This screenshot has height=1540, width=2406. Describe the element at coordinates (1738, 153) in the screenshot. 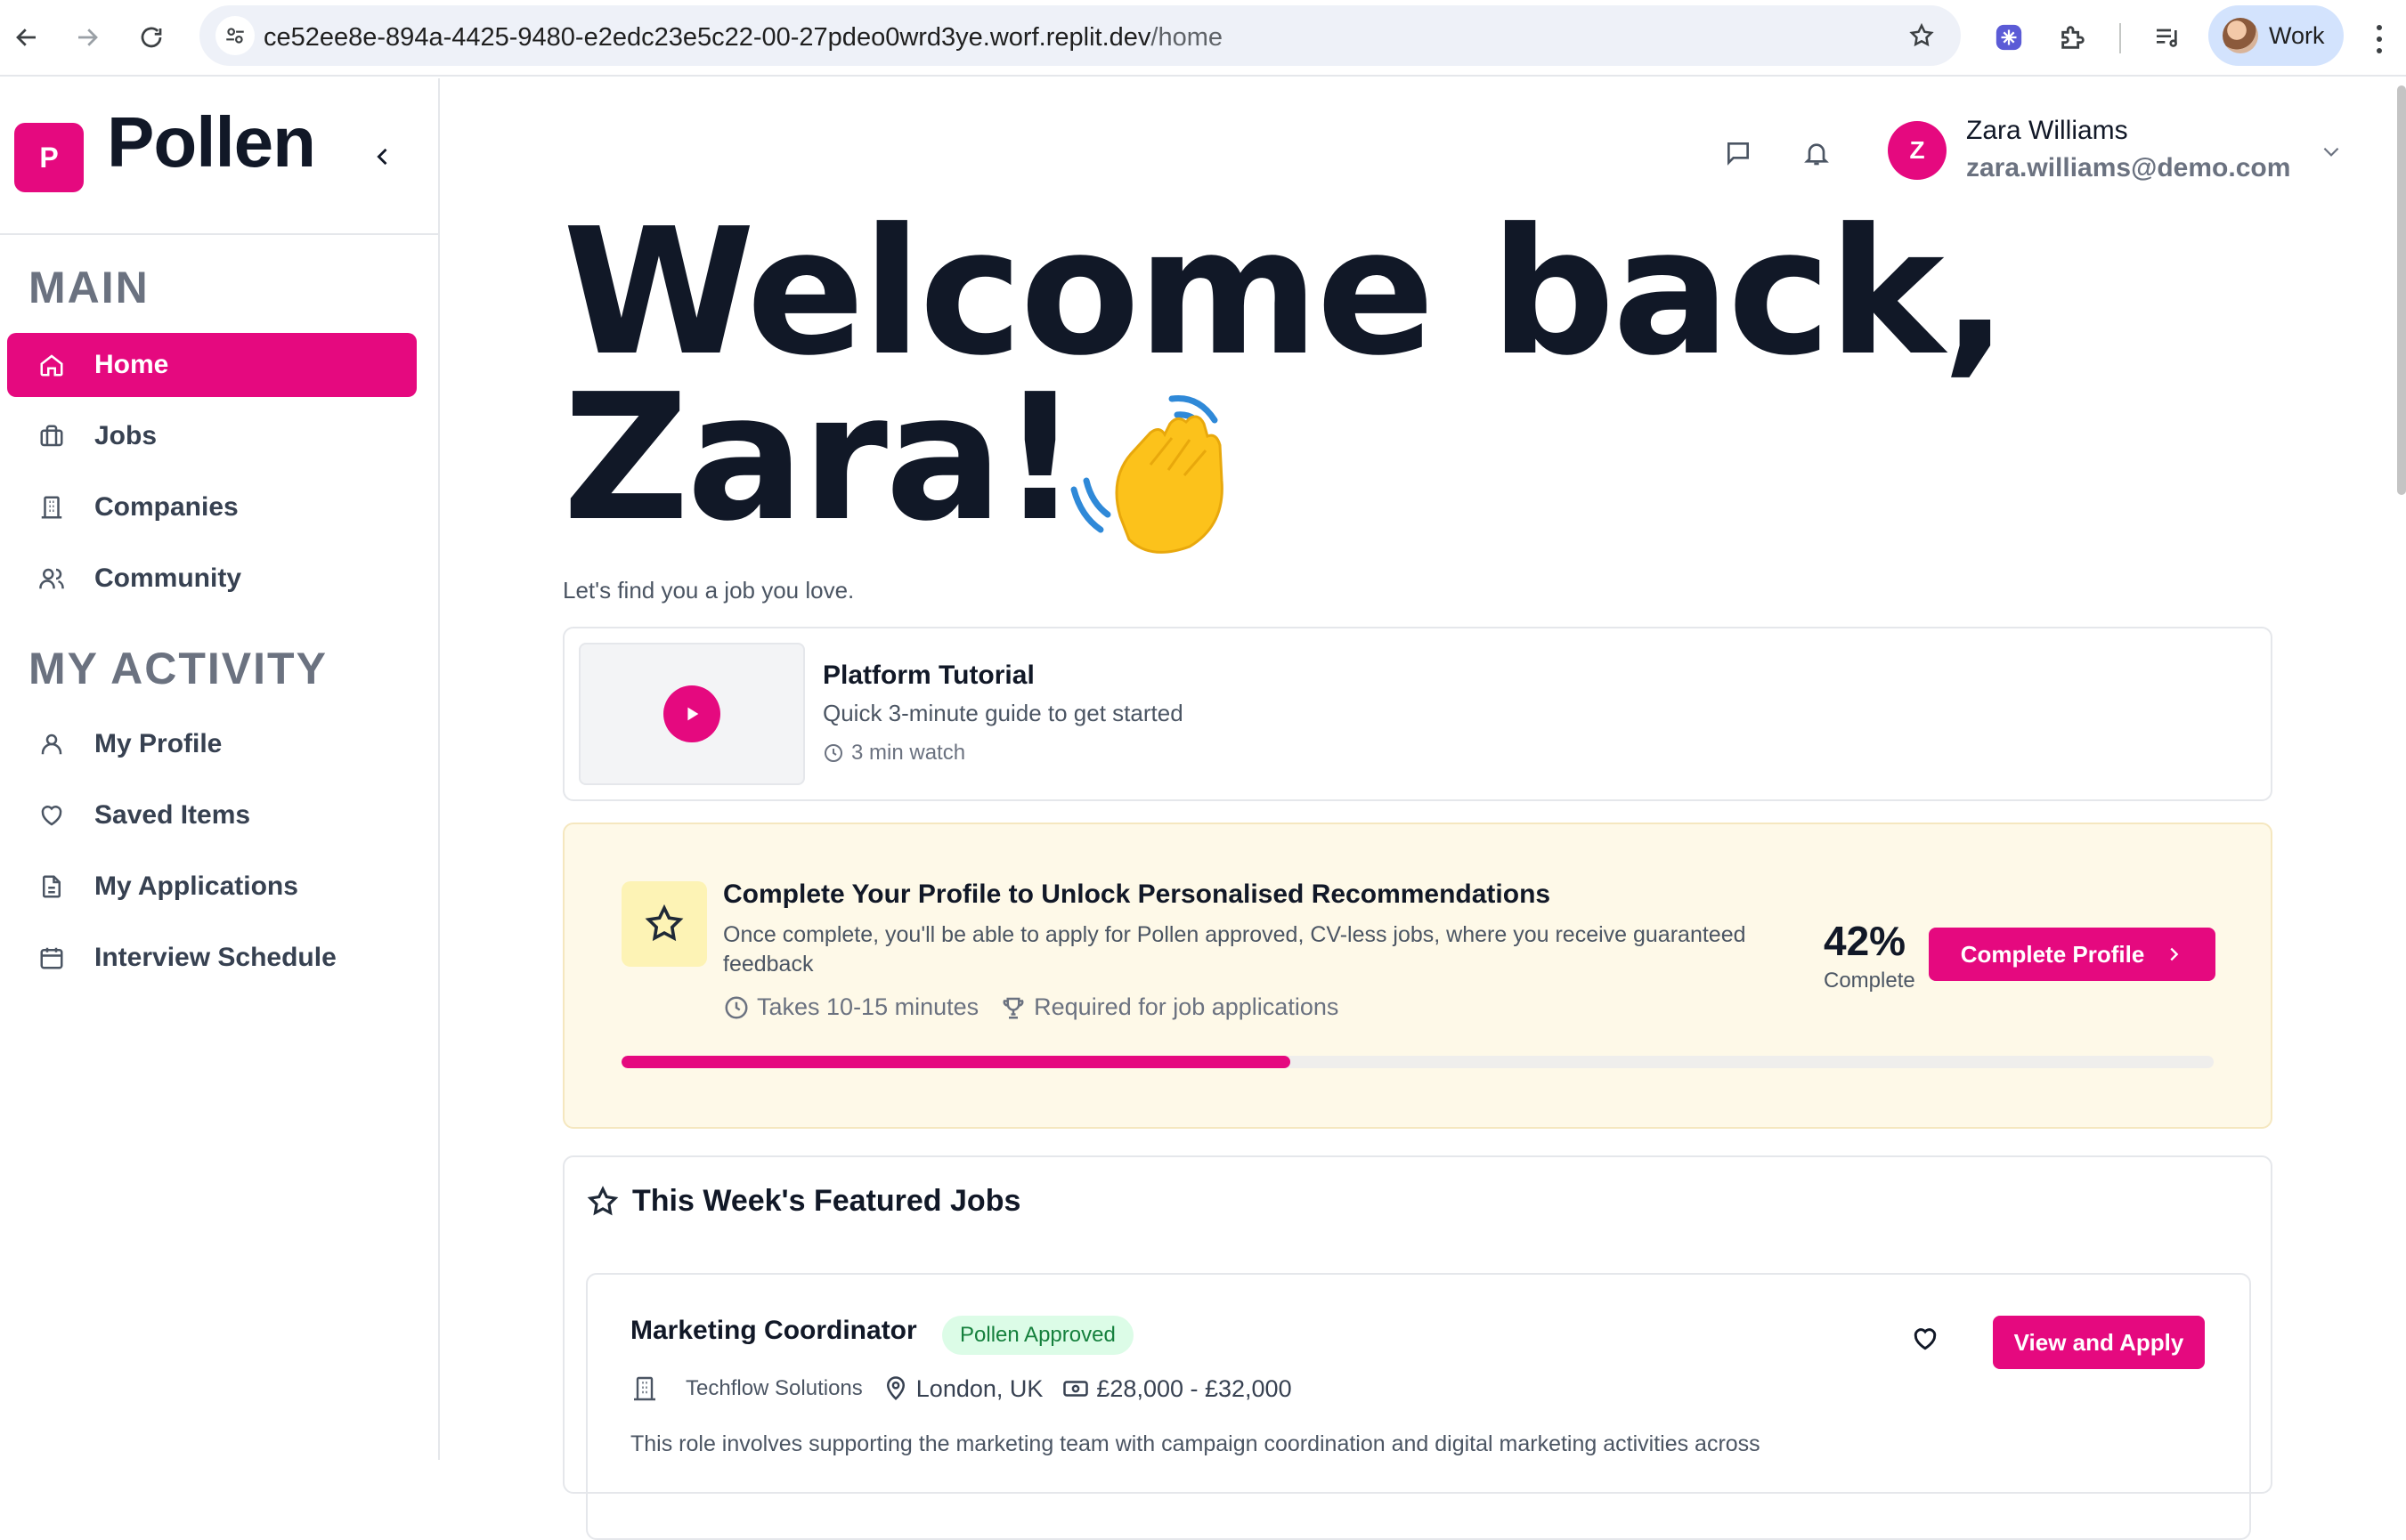

I see `messages-icon` at that location.